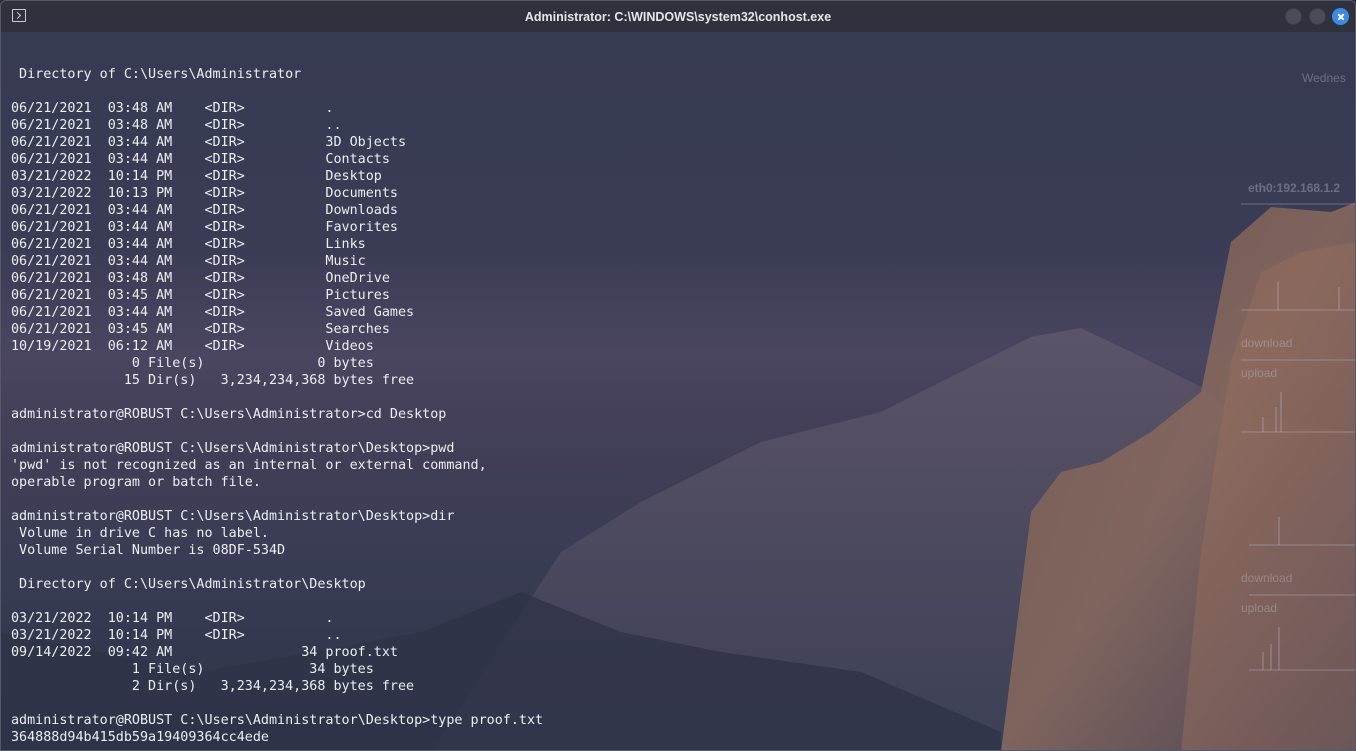 The image size is (1356, 751). What do you see at coordinates (204, 227) in the screenshot?
I see `console-line: 06/21/2021 03:44 AM <DIR> Favorites` at bounding box center [204, 227].